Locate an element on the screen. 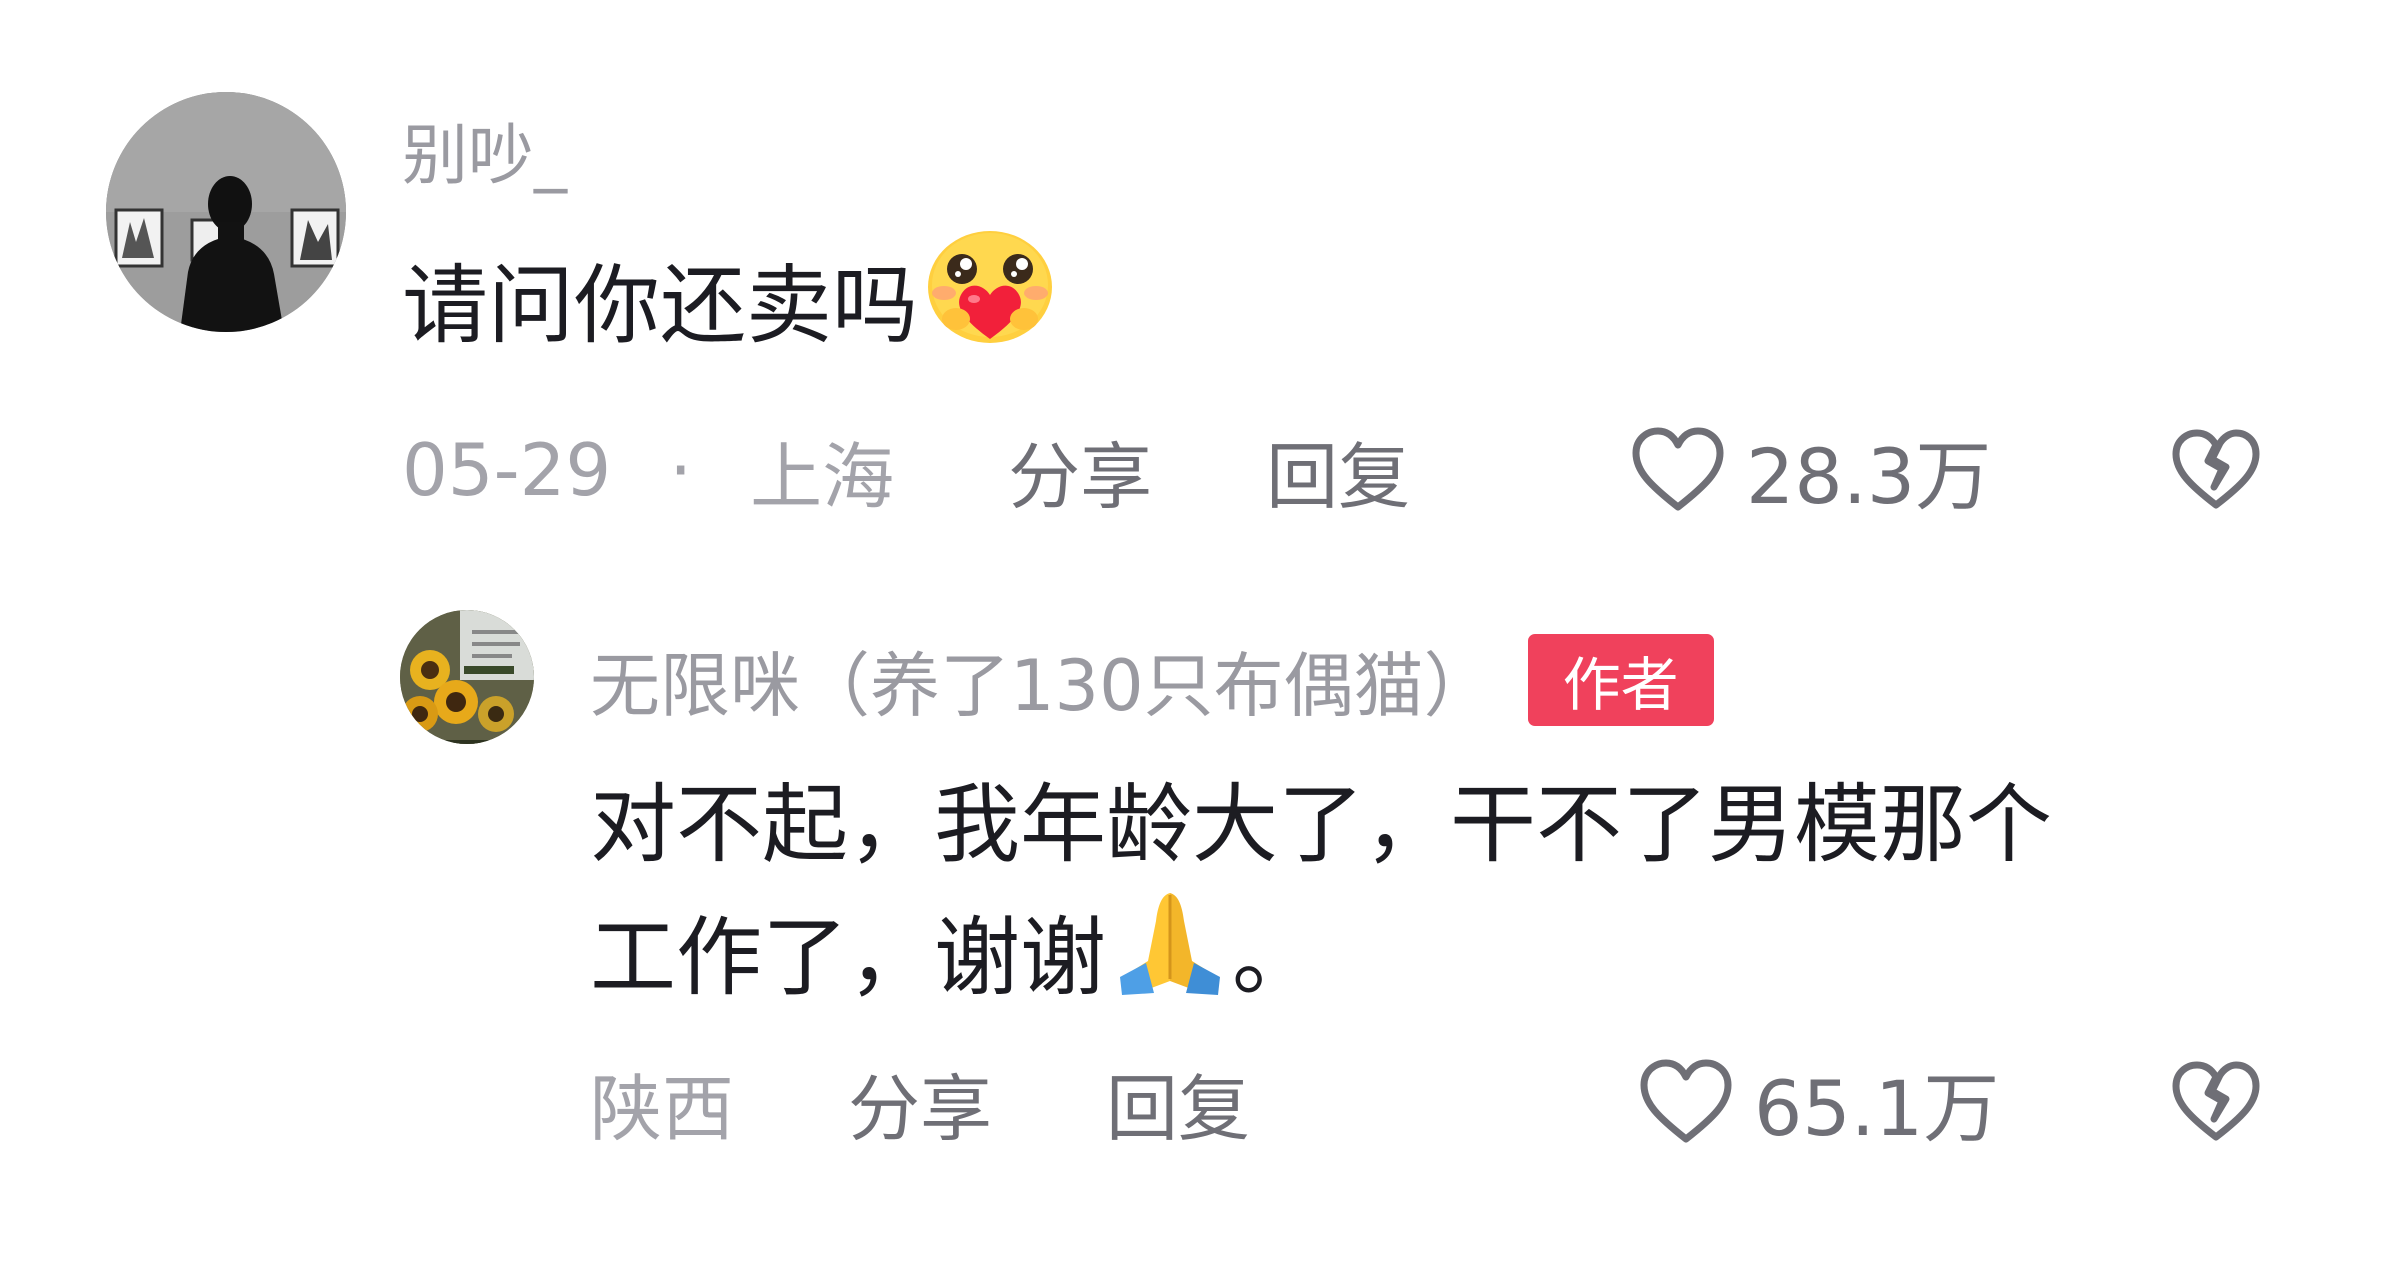 Image resolution: width=2383 pixels, height=1280 pixels. reply-avatar is located at coordinates (467, 677).